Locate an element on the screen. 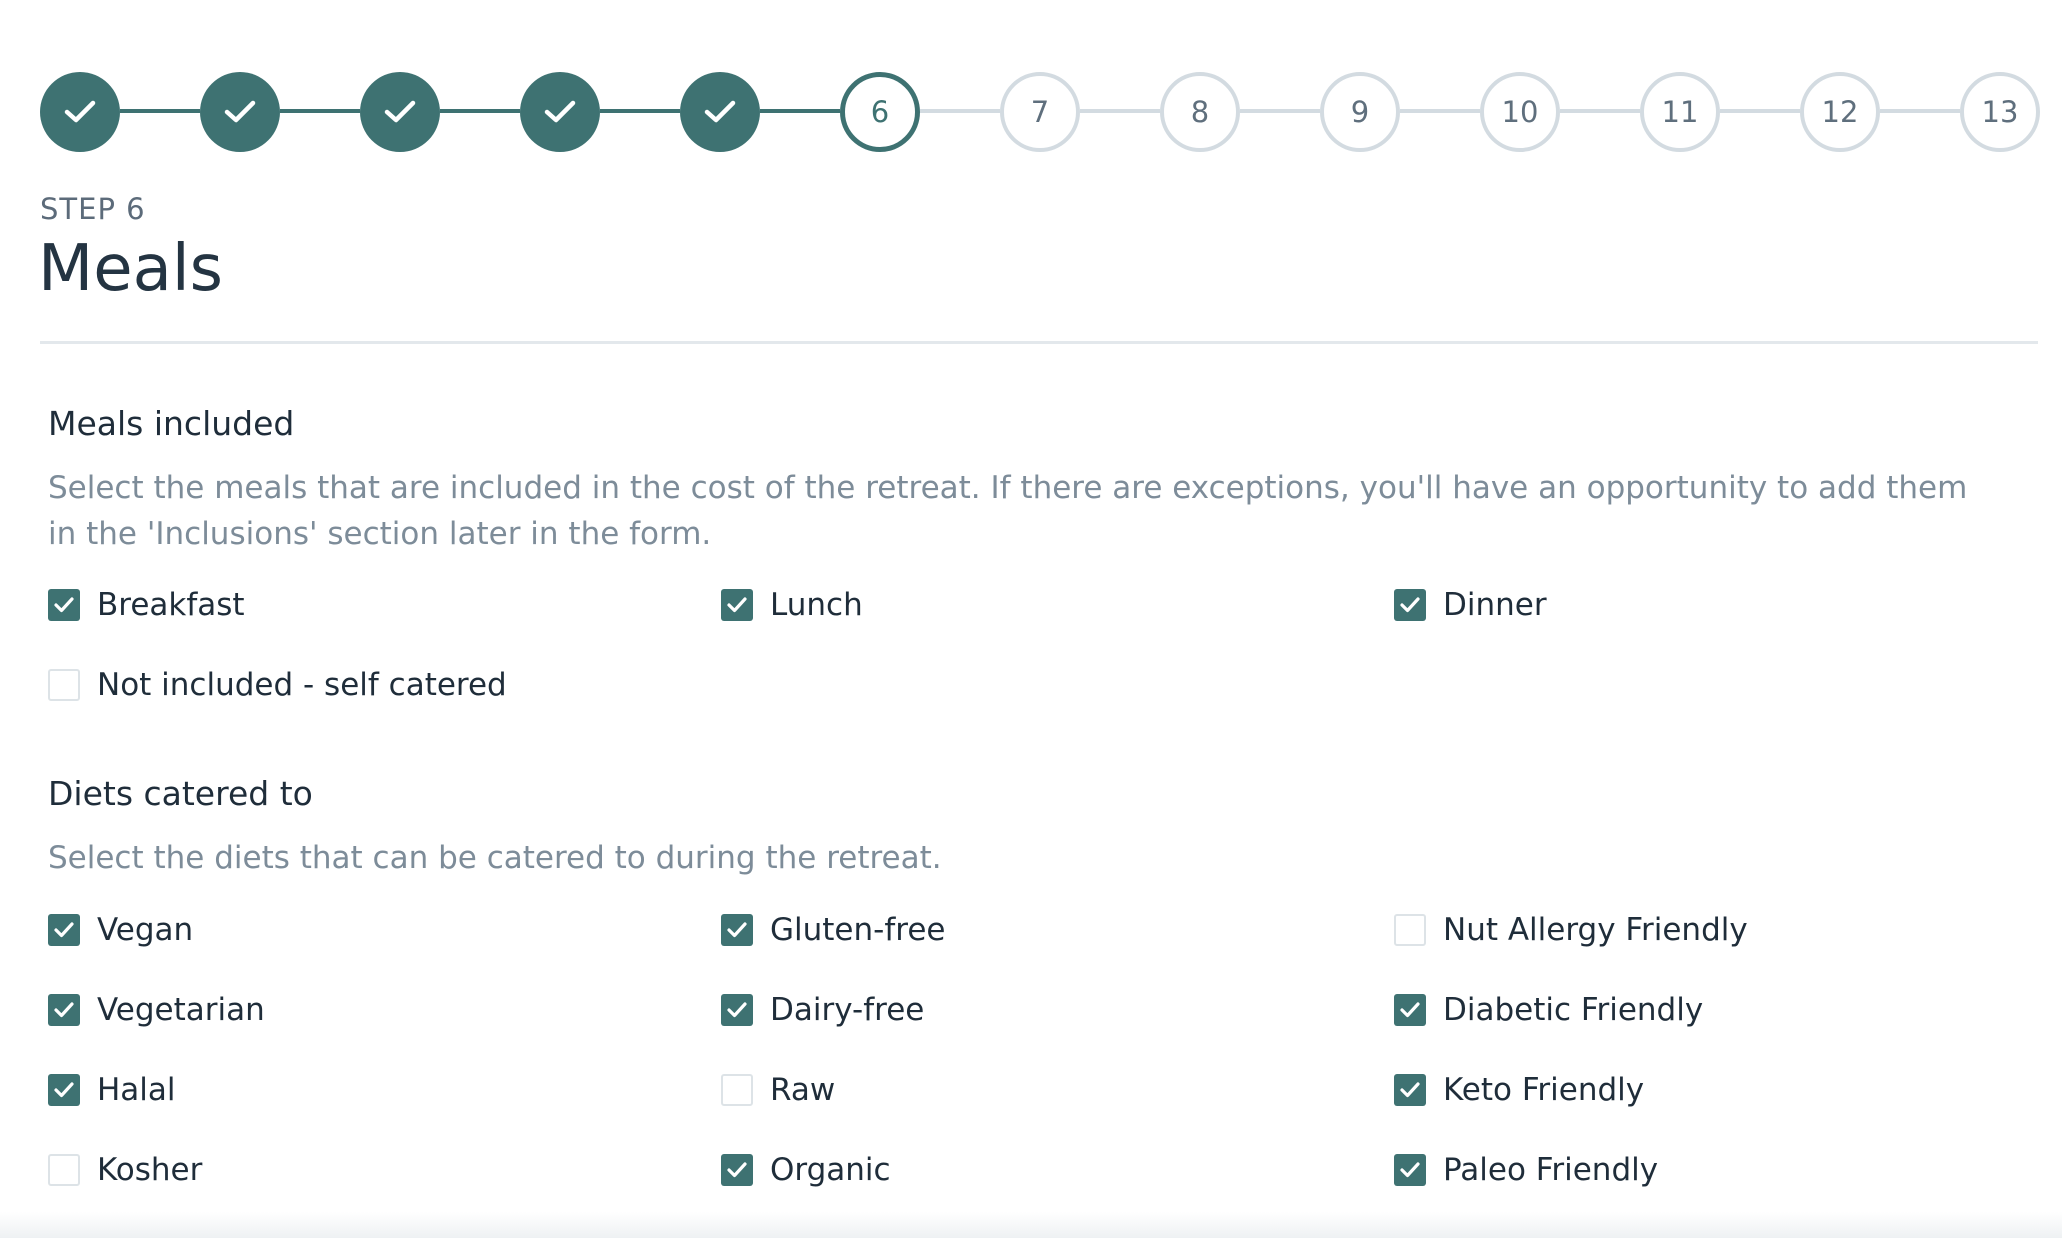 This screenshot has height=1238, width=2062. checkbox-label: Gluten-free is located at coordinates (858, 930).